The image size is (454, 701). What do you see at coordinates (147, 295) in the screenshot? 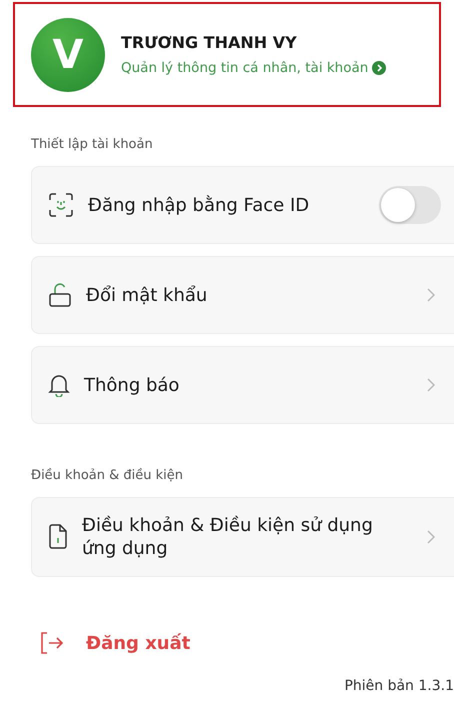
I see `item-label: Đổi mật khẩu` at bounding box center [147, 295].